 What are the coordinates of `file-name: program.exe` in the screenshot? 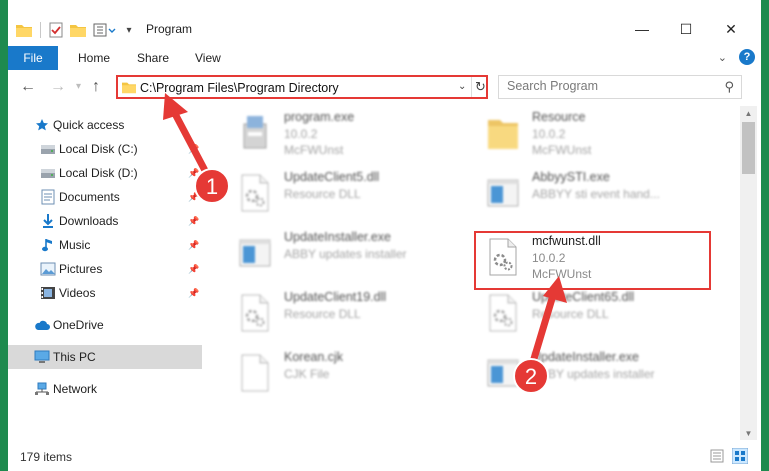 It's located at (319, 117).